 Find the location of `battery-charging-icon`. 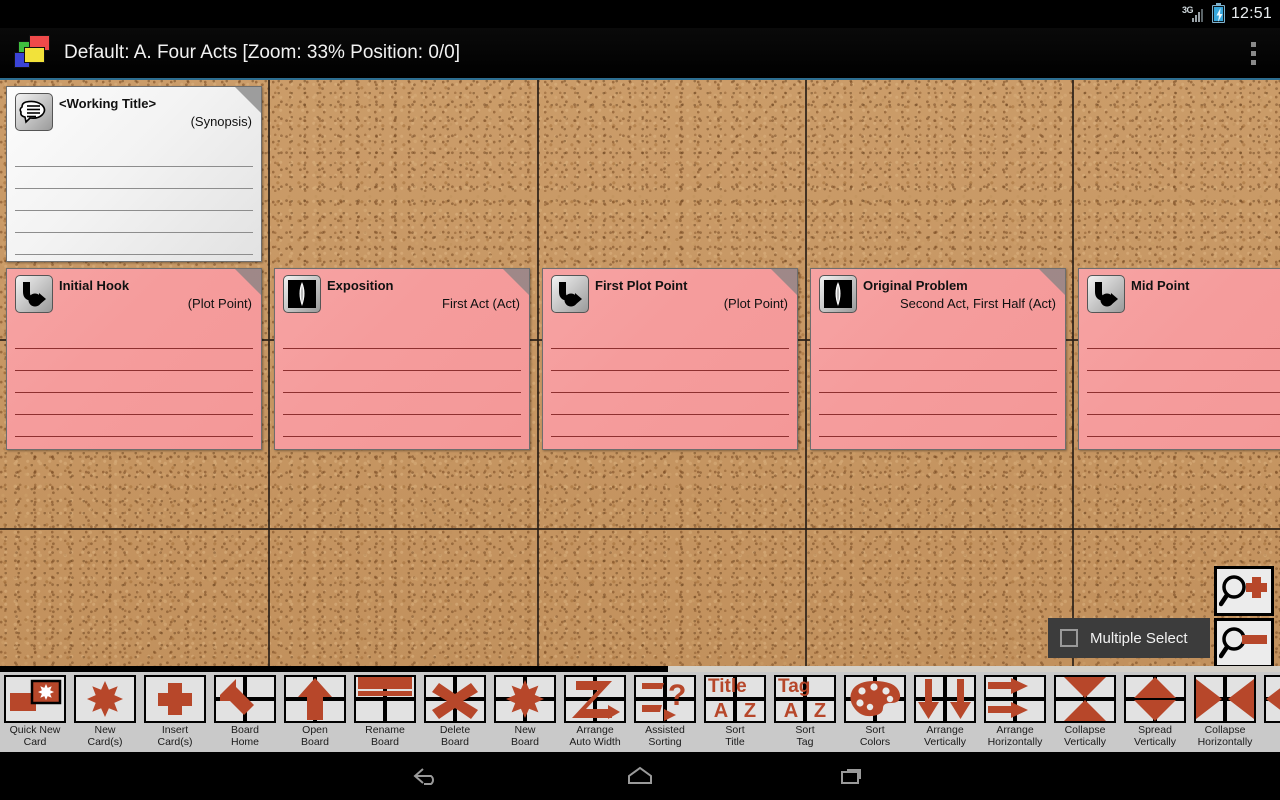

battery-charging-icon is located at coordinates (1218, 13).